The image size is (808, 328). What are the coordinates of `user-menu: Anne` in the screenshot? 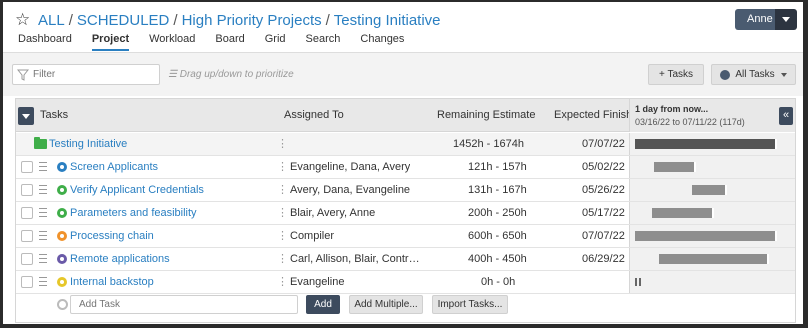 It's located at (766, 19).